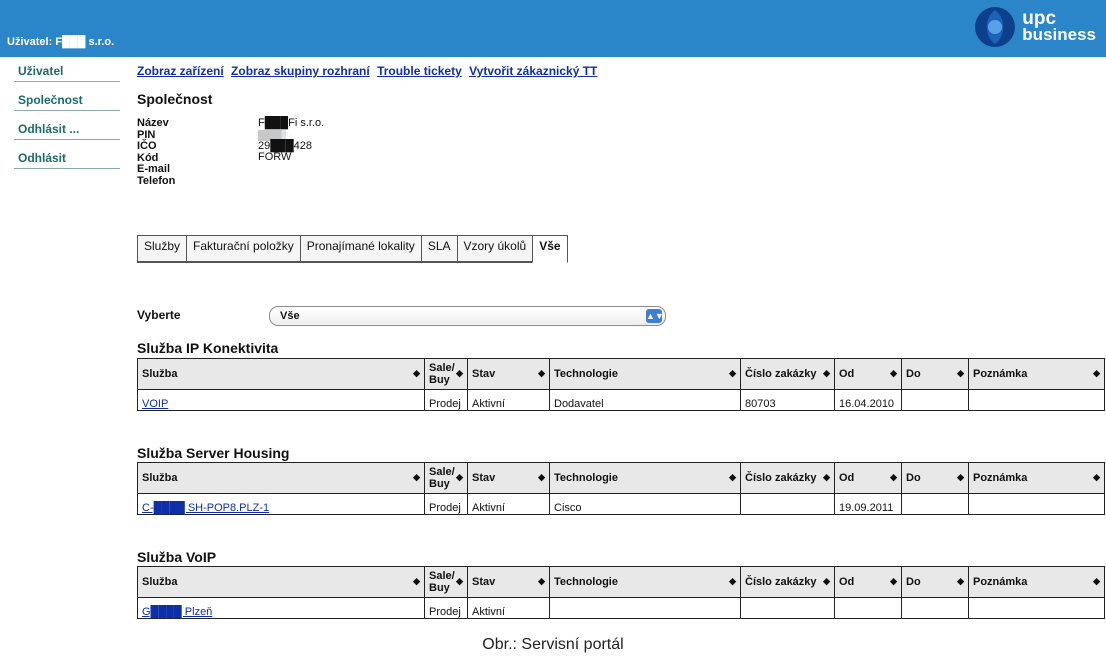 The image size is (1106, 668). I want to click on tab-sla: SLA, so click(439, 249).